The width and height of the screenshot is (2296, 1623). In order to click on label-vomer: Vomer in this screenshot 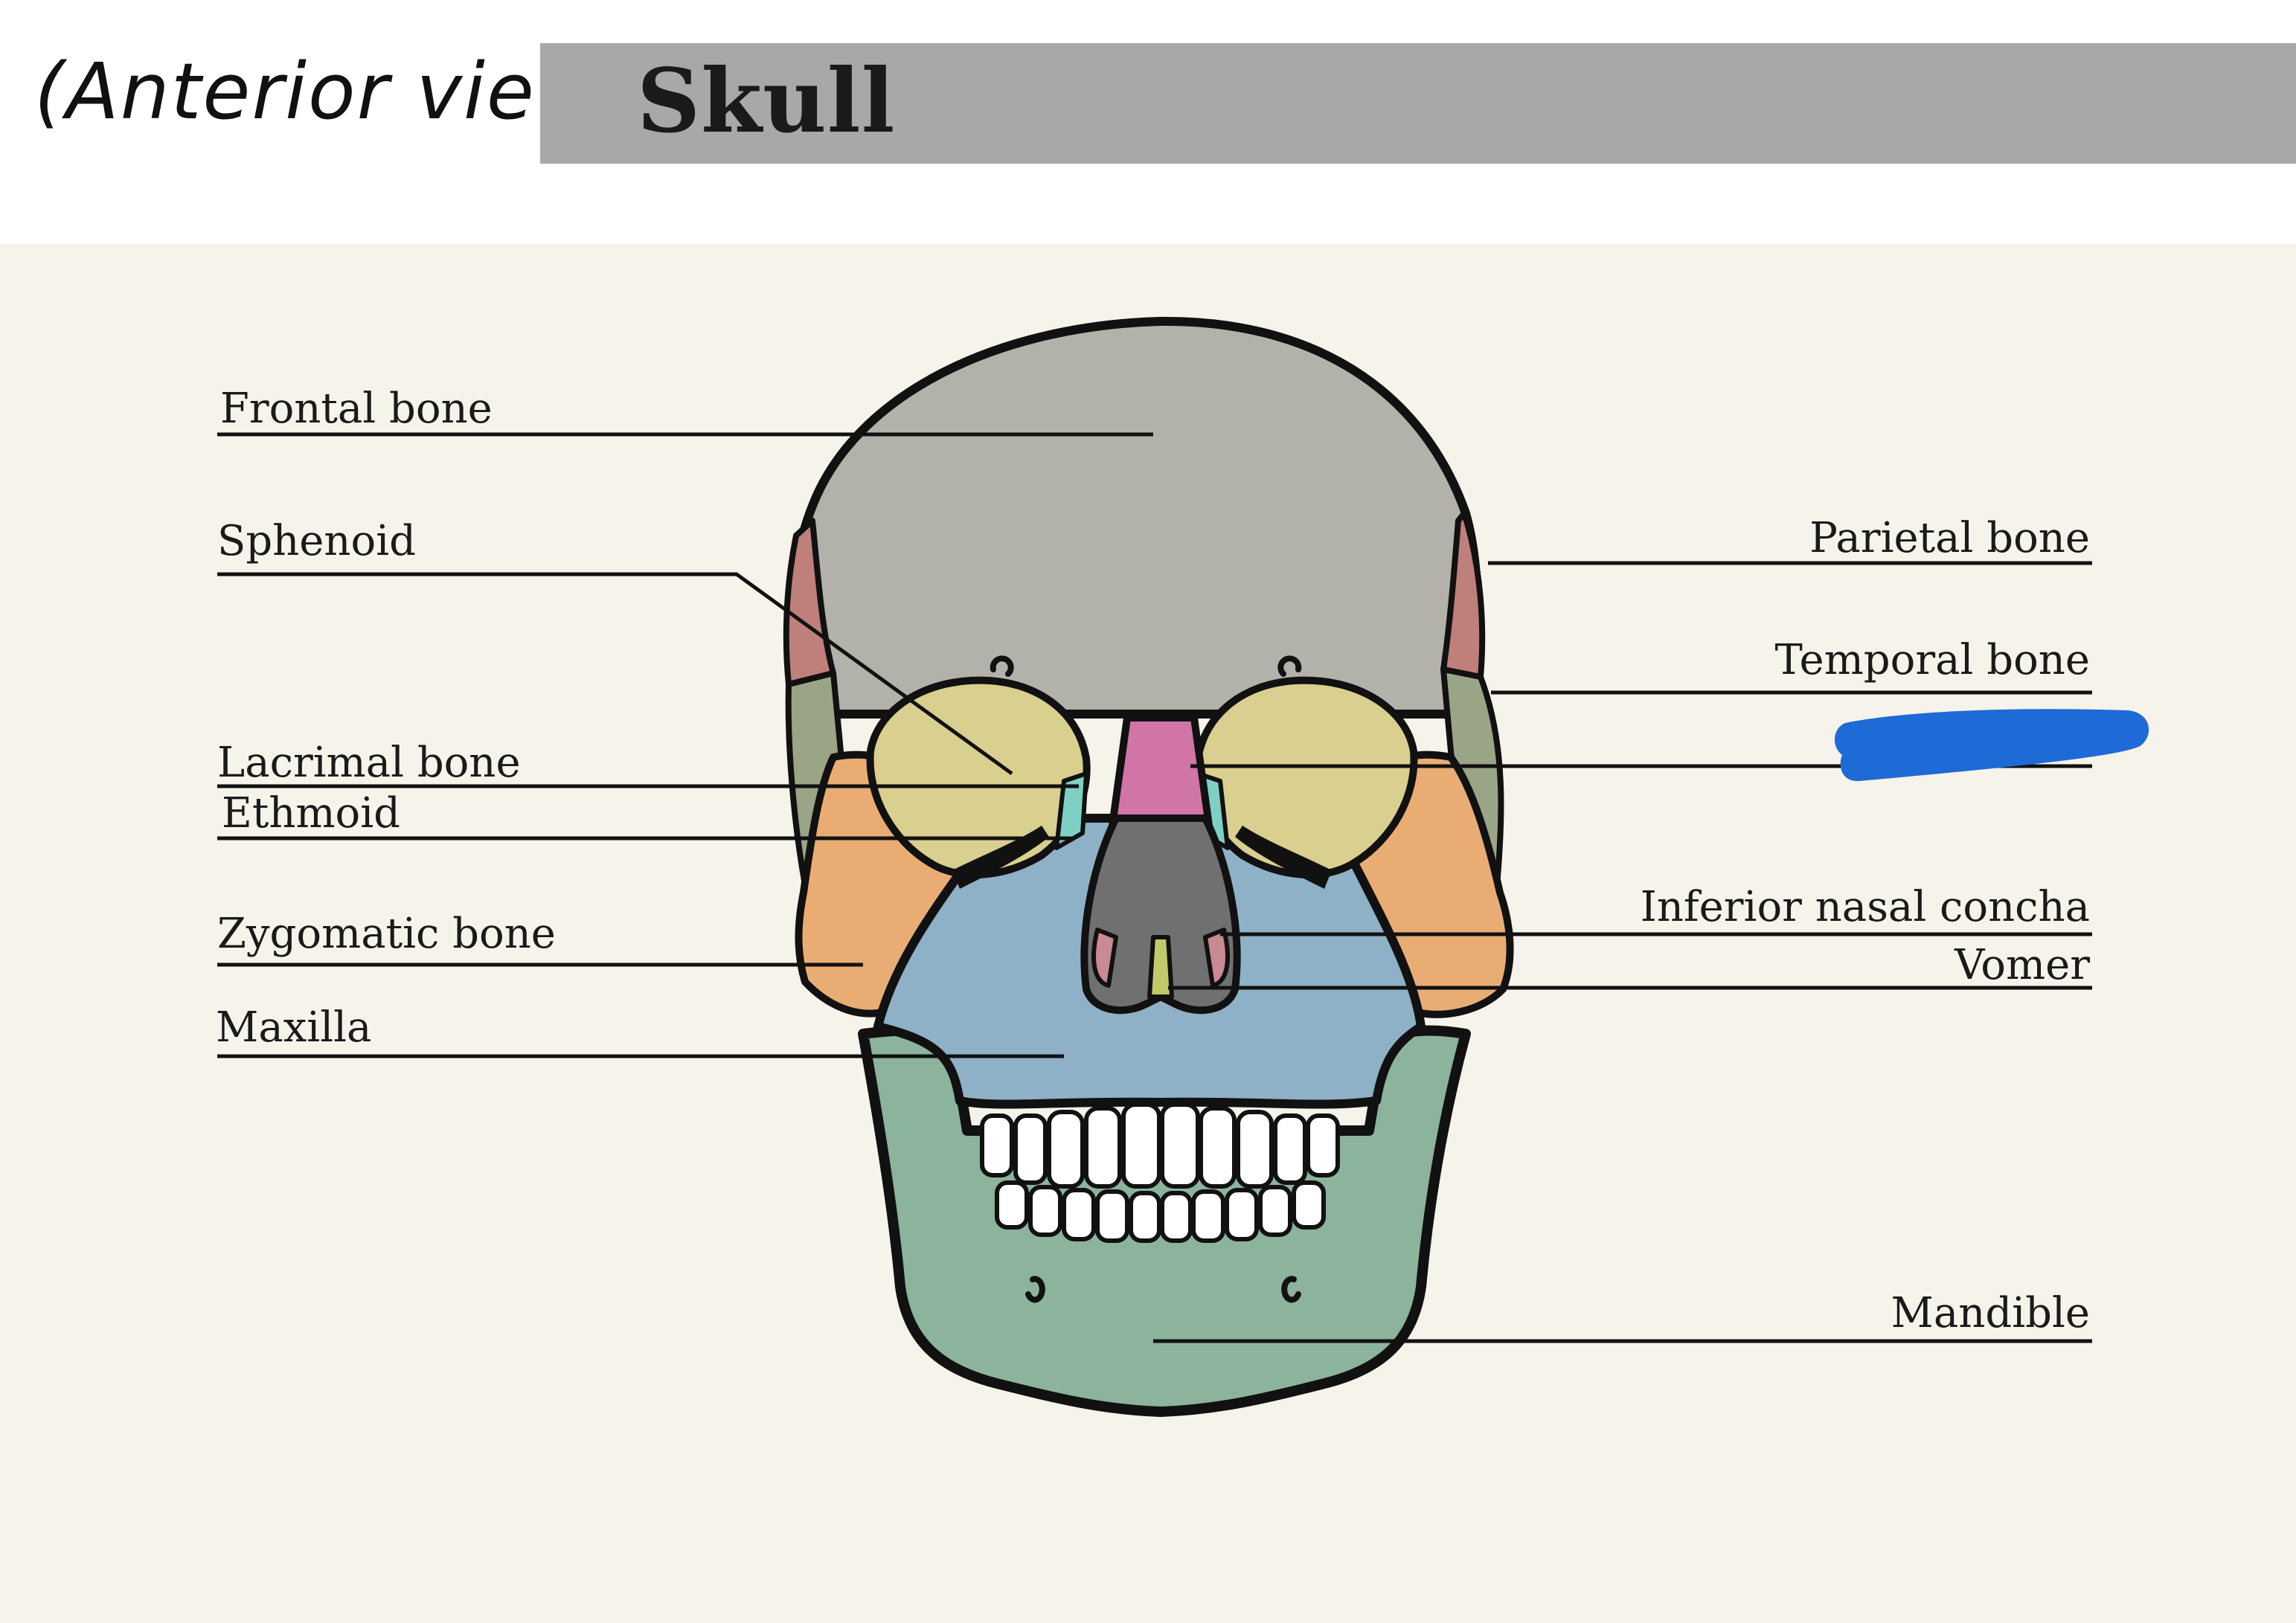, I will do `click(2022, 965)`.